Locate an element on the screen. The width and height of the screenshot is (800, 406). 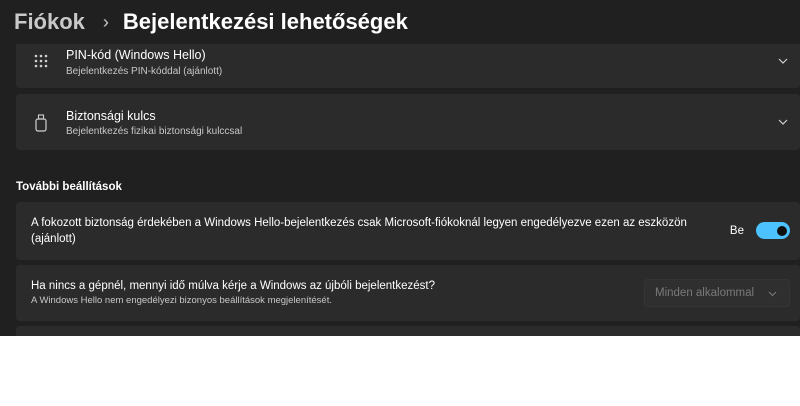
page-header: Fiókok › Bejelentkezési lehetőségek is located at coordinates (400, 22).